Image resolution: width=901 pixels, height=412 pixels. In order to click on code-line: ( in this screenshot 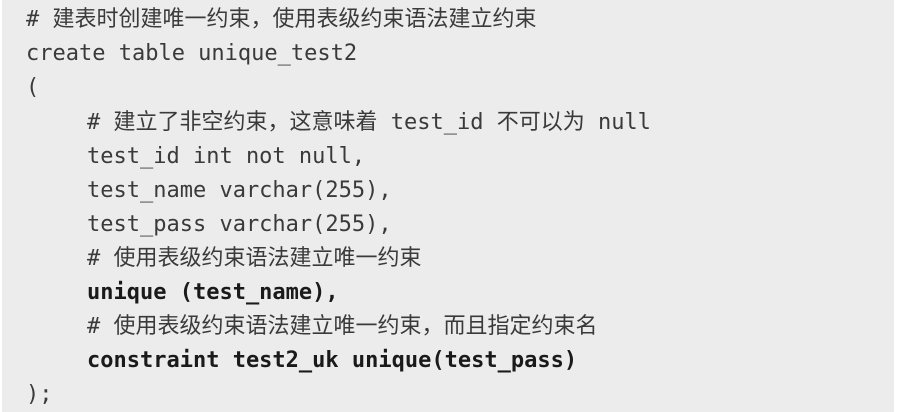, I will do `click(33, 87)`.